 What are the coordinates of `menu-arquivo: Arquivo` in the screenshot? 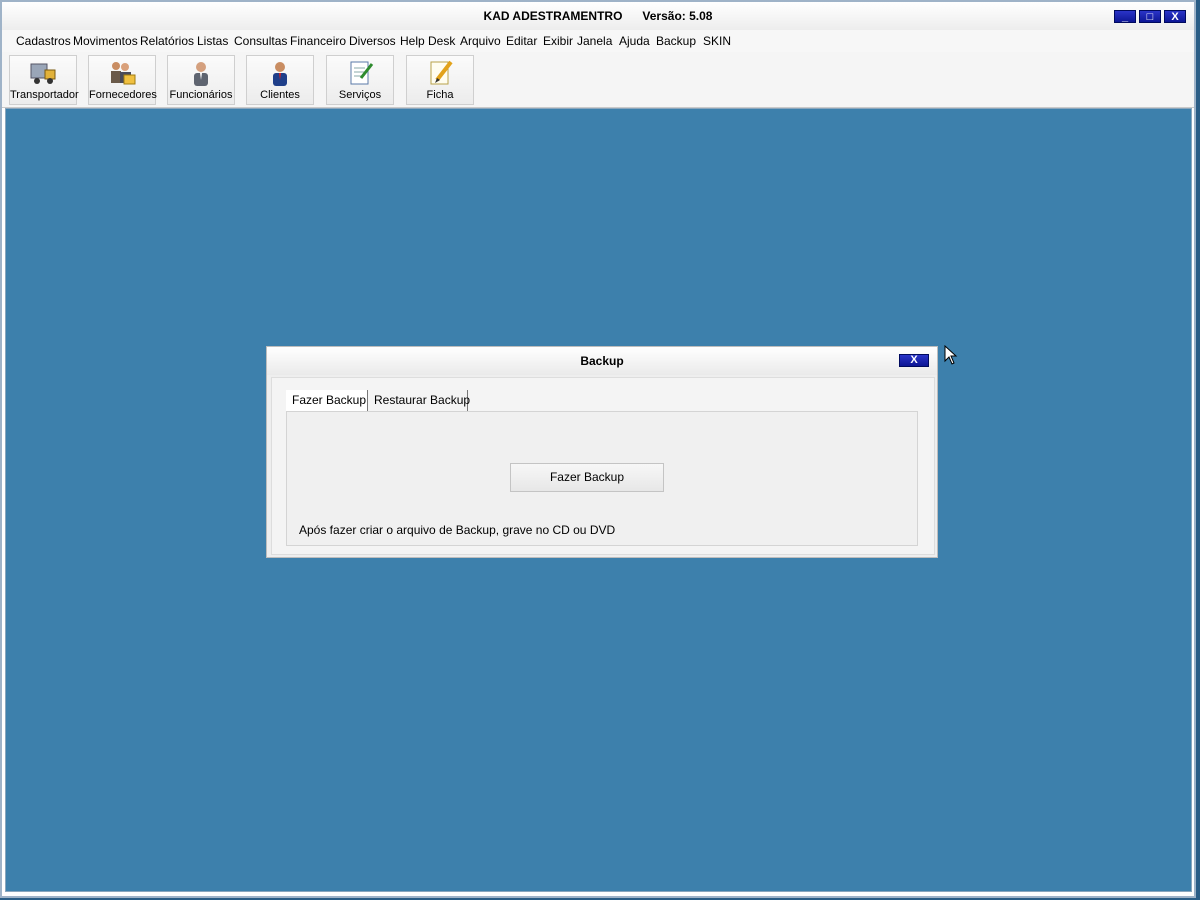 It's located at (480, 41).